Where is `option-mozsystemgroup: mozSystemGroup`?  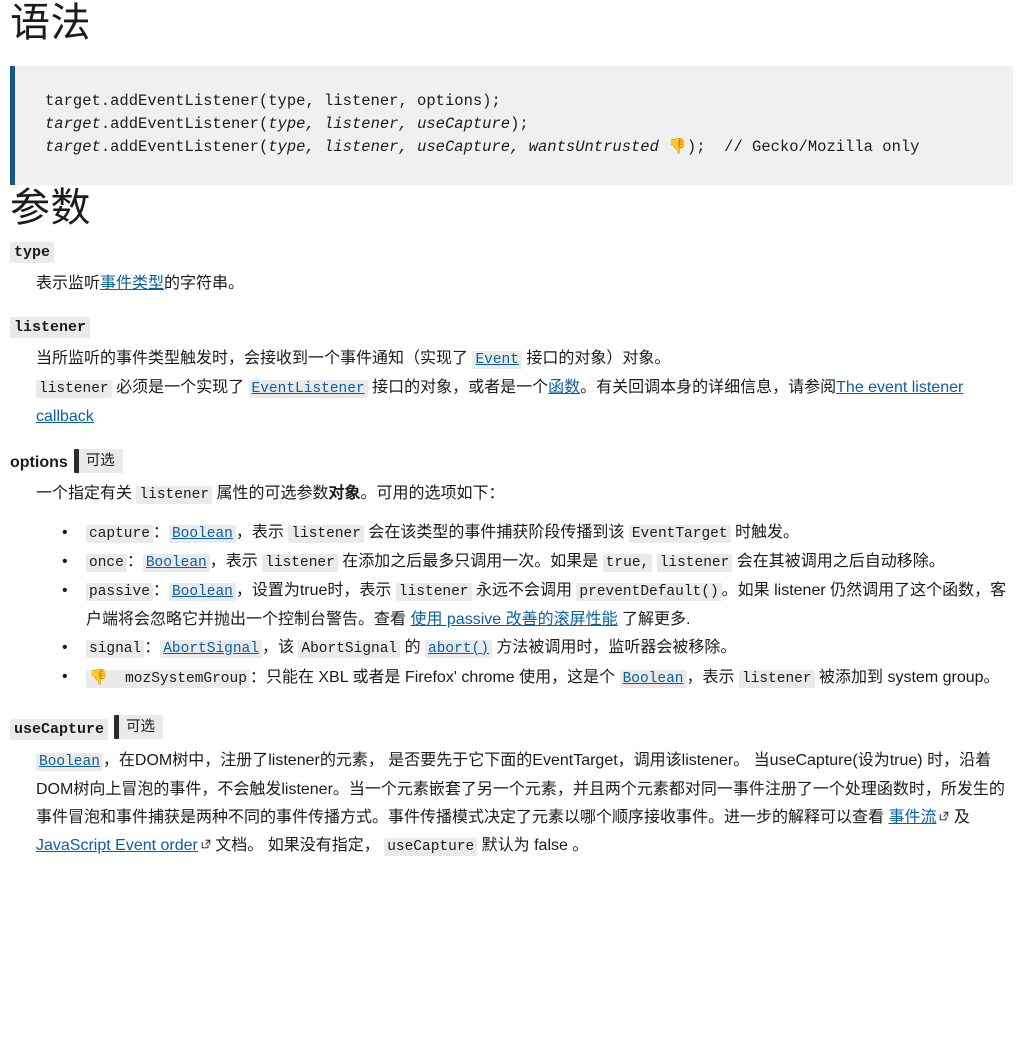
option-mozsystemgroup: mozSystemGroup is located at coordinates (186, 678).